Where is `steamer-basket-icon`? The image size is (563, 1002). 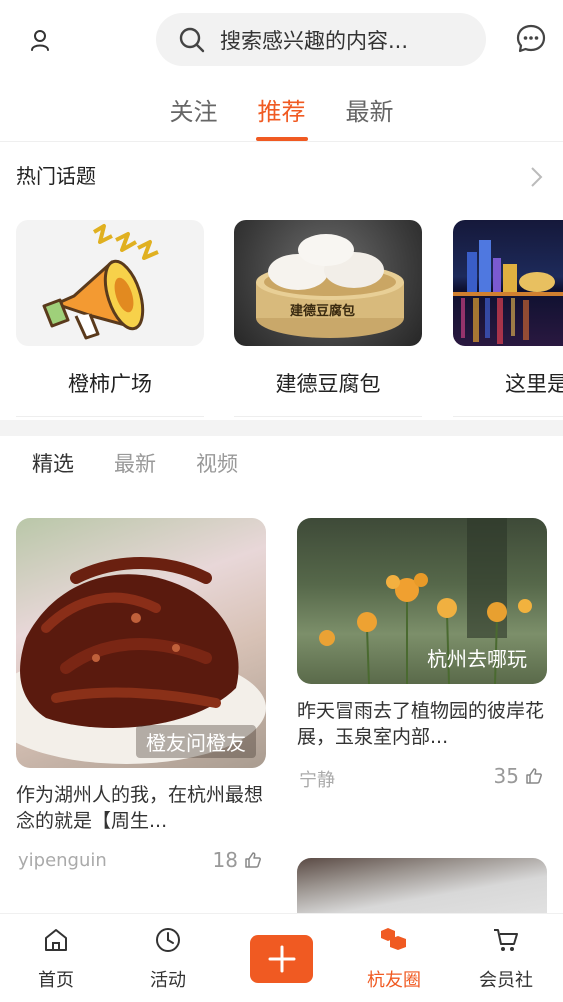
steamer-basket-icon is located at coordinates (330, 286).